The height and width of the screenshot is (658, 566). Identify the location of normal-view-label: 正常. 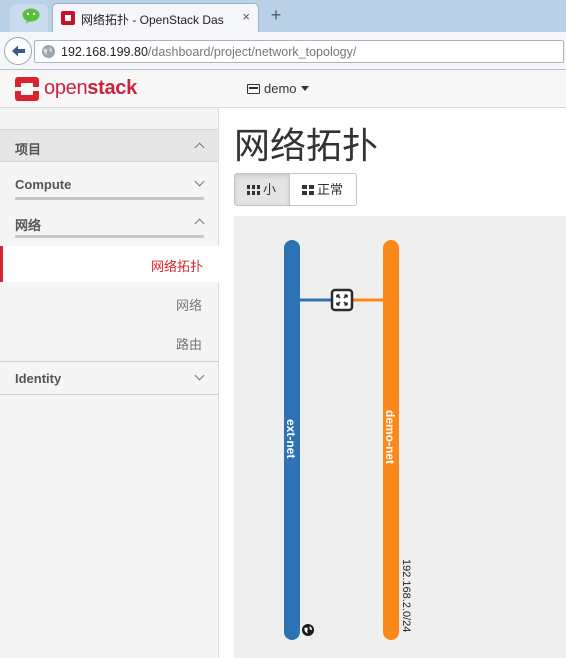
(330, 189).